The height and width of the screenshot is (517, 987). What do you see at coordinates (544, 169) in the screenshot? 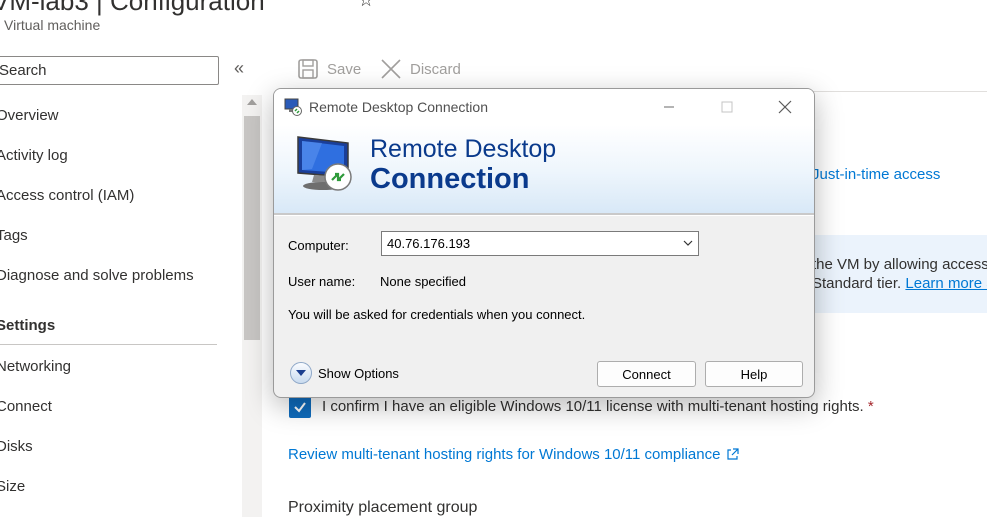
I see `dialog-banner: Remote Desktop Connection` at bounding box center [544, 169].